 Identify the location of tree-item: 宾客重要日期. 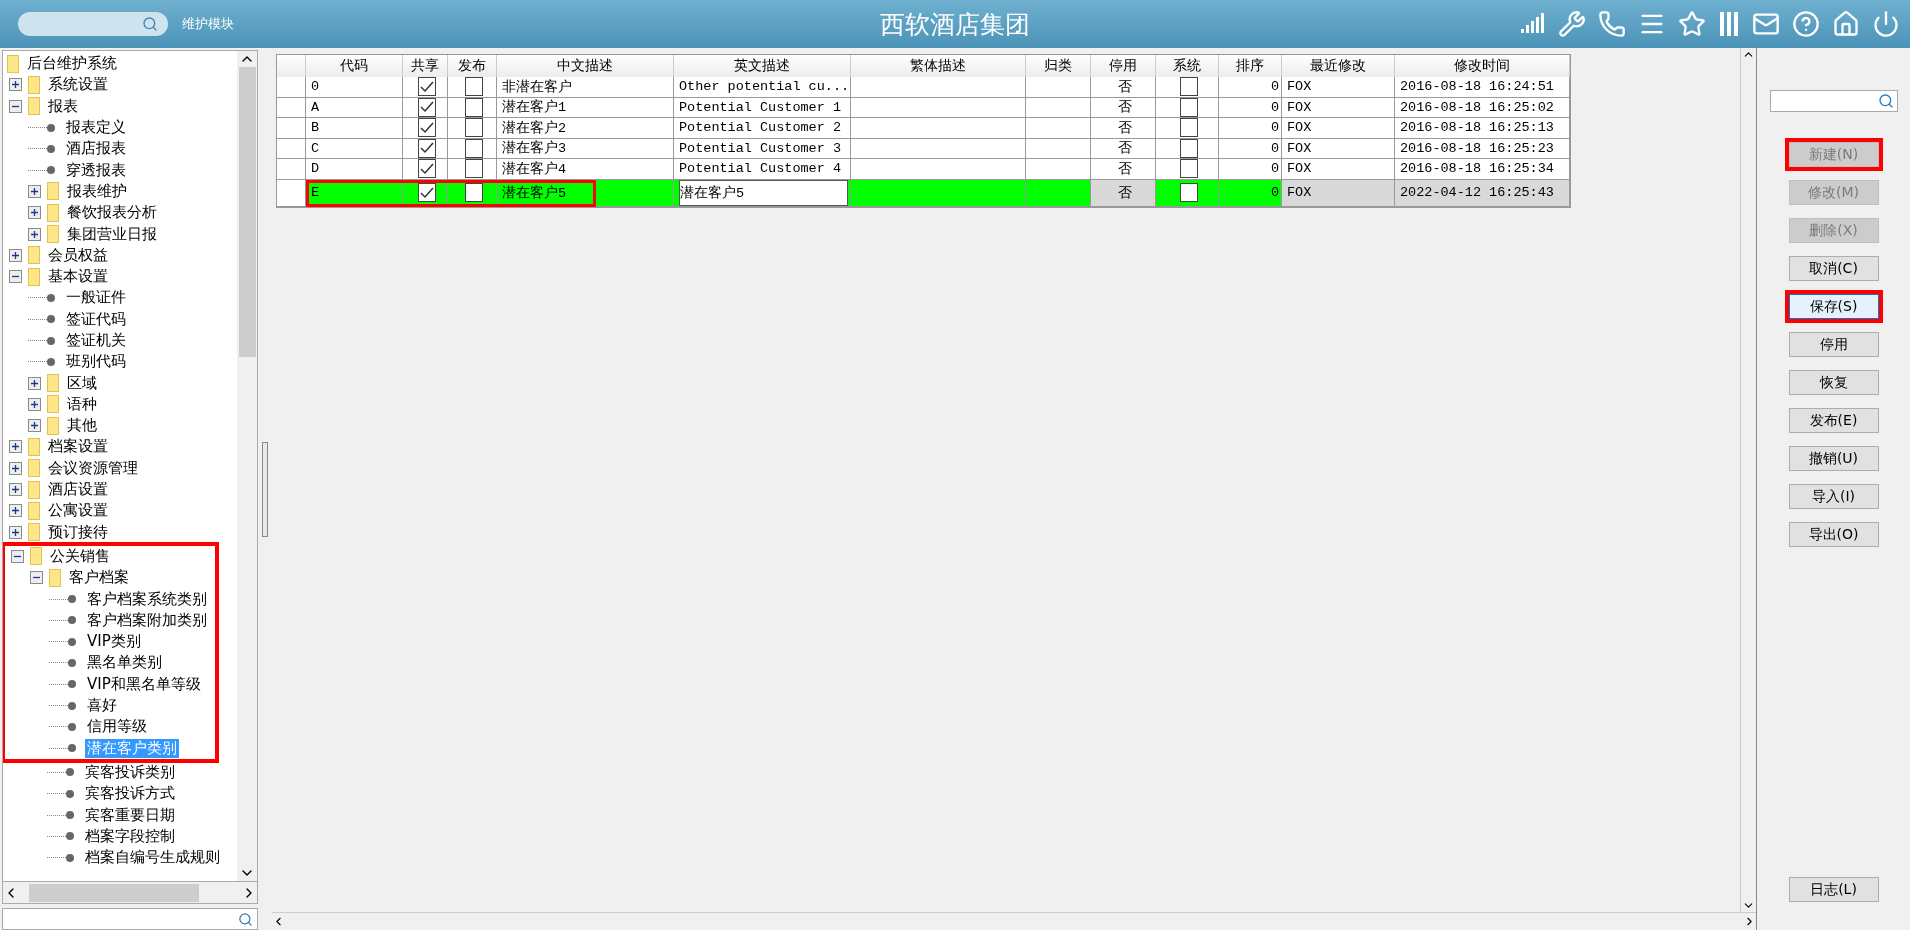
(130, 815).